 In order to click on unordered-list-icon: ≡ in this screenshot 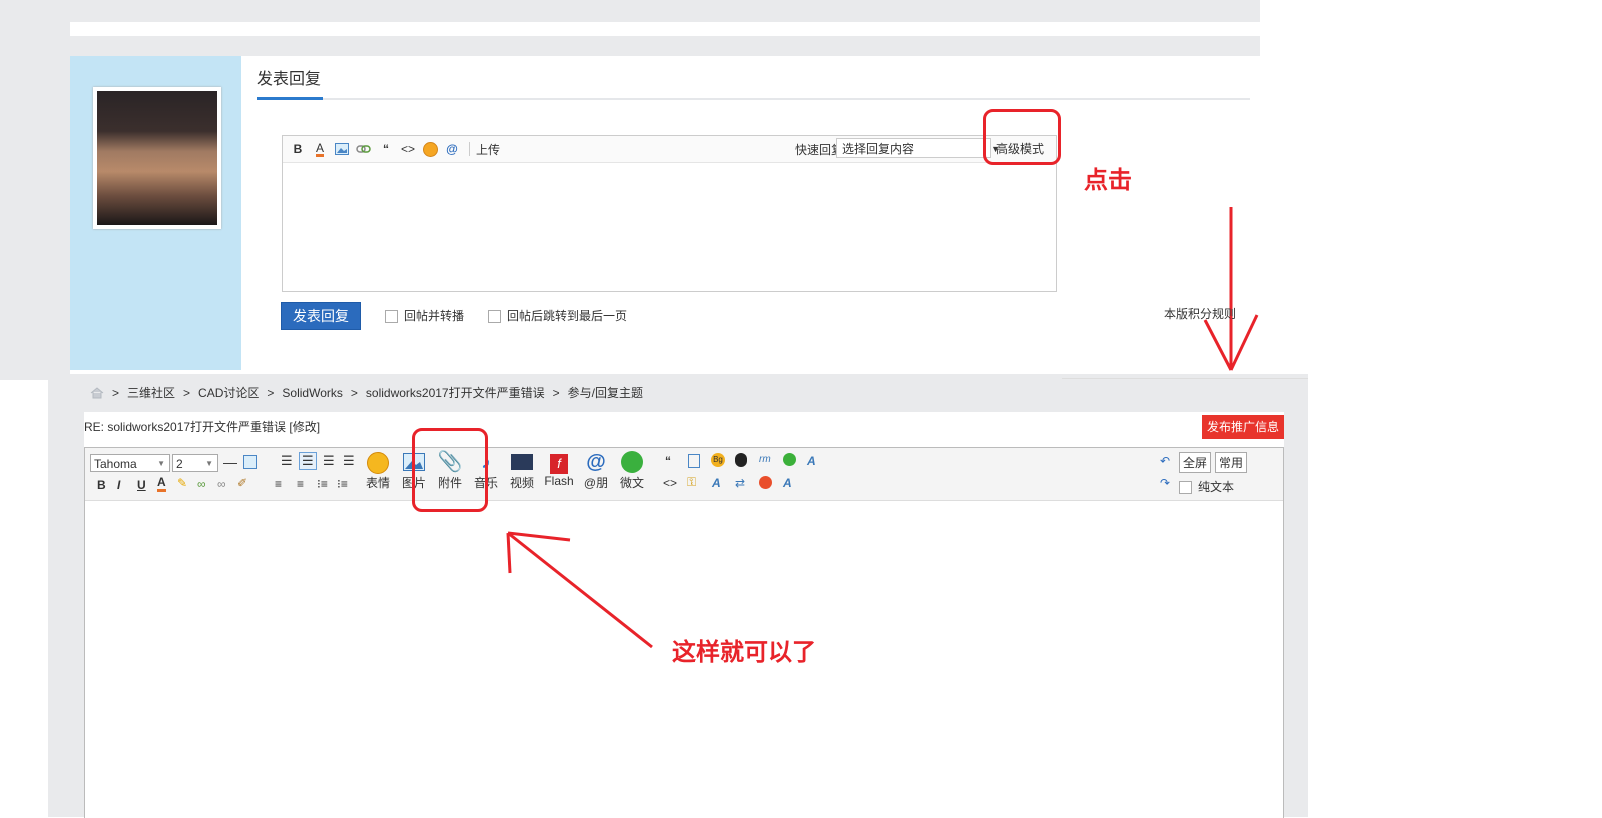, I will do `click(300, 484)`.